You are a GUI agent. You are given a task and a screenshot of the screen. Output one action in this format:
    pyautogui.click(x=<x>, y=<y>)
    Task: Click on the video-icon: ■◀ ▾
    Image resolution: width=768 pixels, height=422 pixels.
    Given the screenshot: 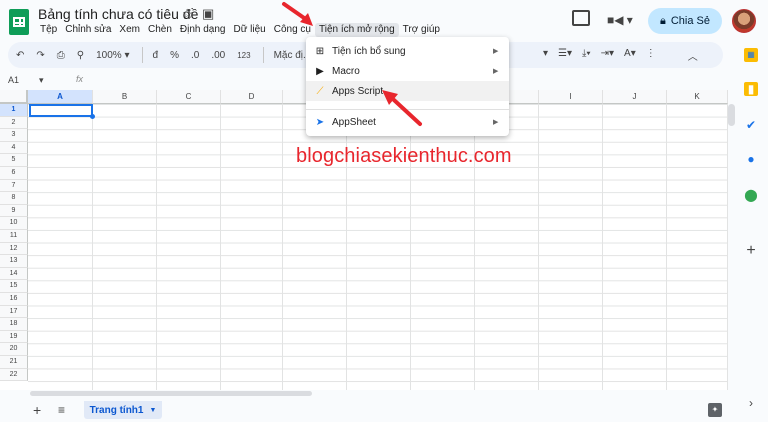 What is the action you would take?
    pyautogui.click(x=620, y=20)
    